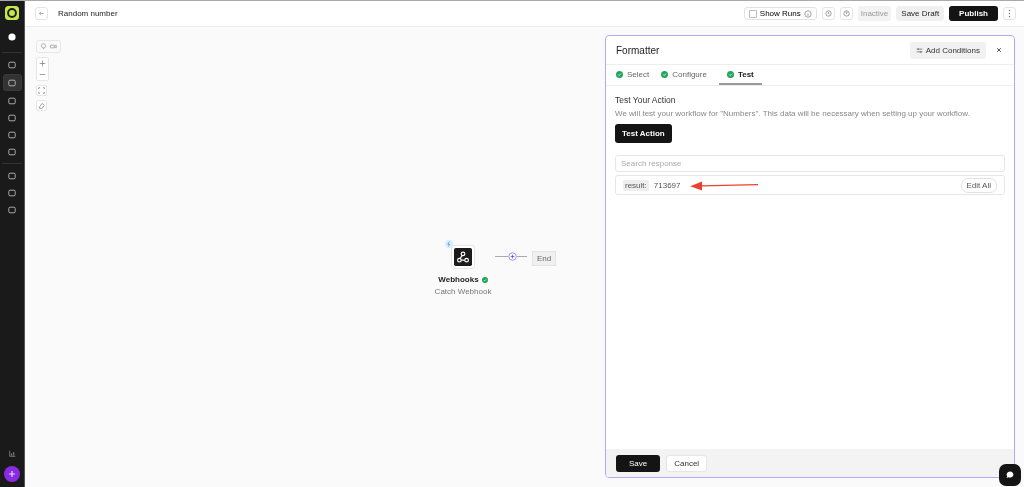  I want to click on status-label: Inactive, so click(874, 13).